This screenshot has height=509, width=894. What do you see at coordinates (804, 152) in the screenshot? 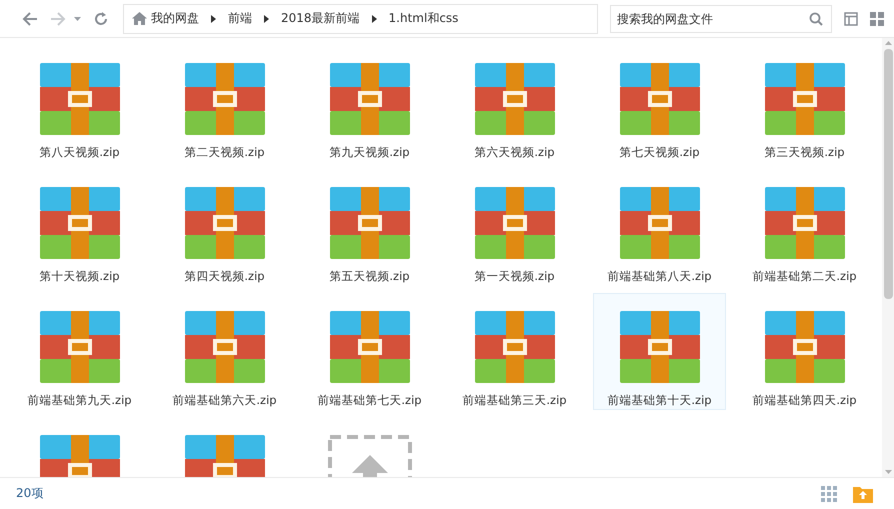
I see `file-name: 第三天视频.zip` at bounding box center [804, 152].